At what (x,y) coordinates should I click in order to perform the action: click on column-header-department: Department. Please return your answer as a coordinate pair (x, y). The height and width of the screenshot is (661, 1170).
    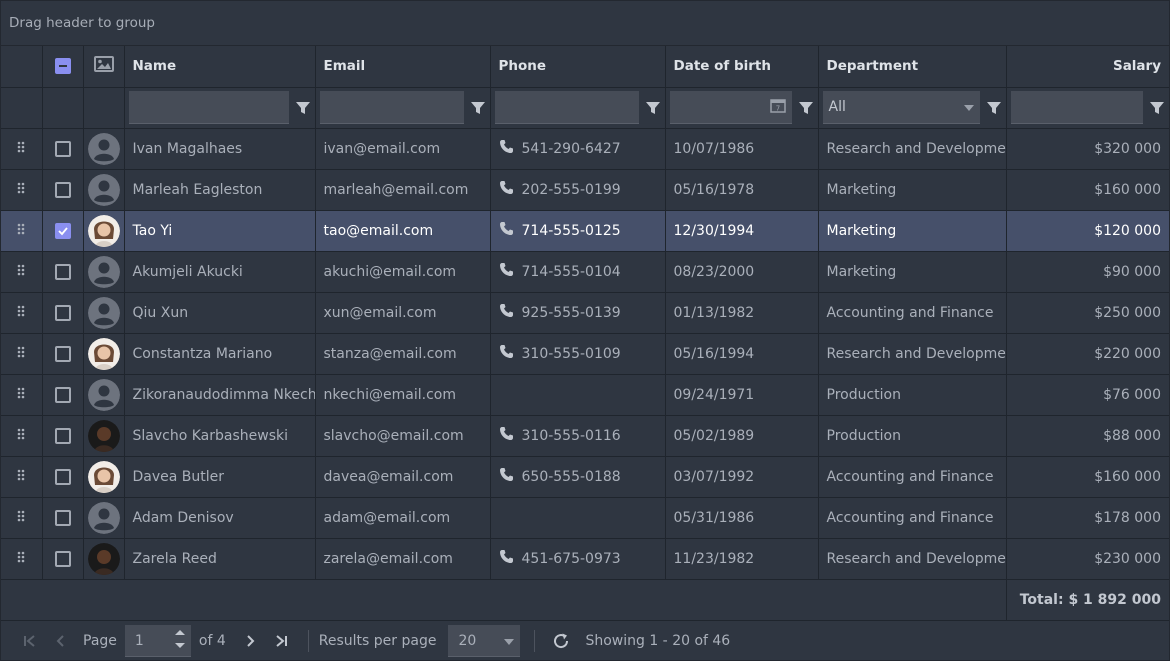
    Looking at the image, I should click on (912, 67).